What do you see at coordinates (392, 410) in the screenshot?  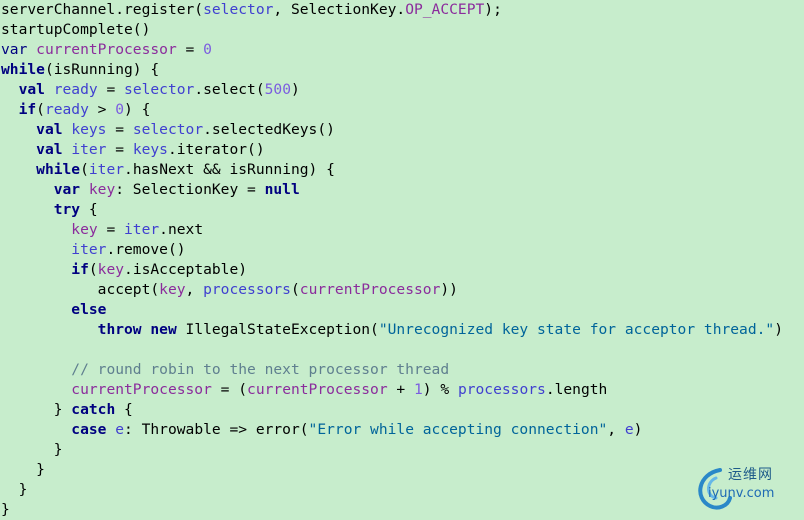 I see `code-line: } catch {` at bounding box center [392, 410].